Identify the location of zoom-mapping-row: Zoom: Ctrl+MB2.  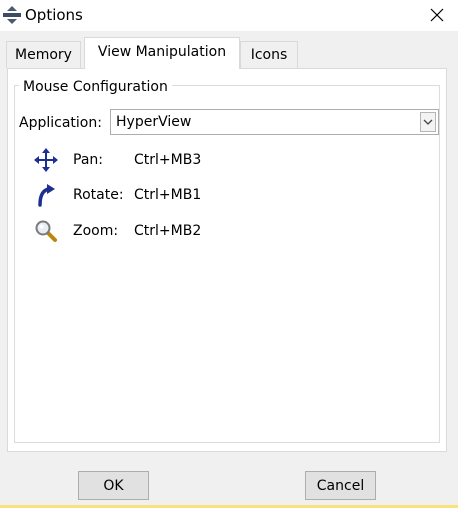
(184, 231).